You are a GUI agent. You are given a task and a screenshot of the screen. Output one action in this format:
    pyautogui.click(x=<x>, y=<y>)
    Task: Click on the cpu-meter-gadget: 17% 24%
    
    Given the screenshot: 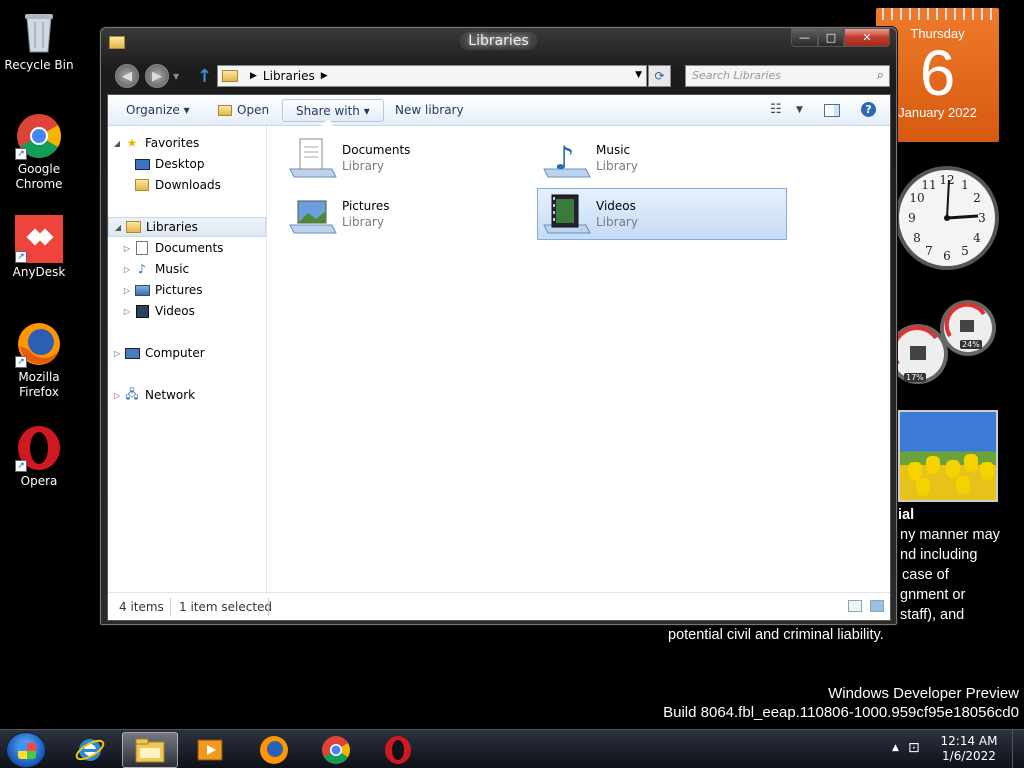 What is the action you would take?
    pyautogui.click(x=944, y=345)
    